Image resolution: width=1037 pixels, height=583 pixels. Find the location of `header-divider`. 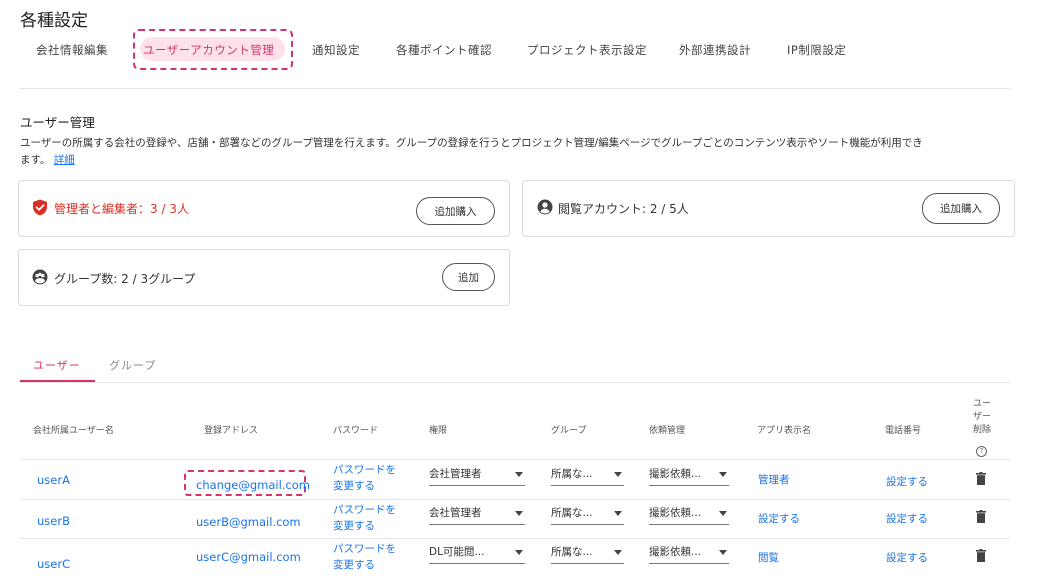

header-divider is located at coordinates (515, 88).